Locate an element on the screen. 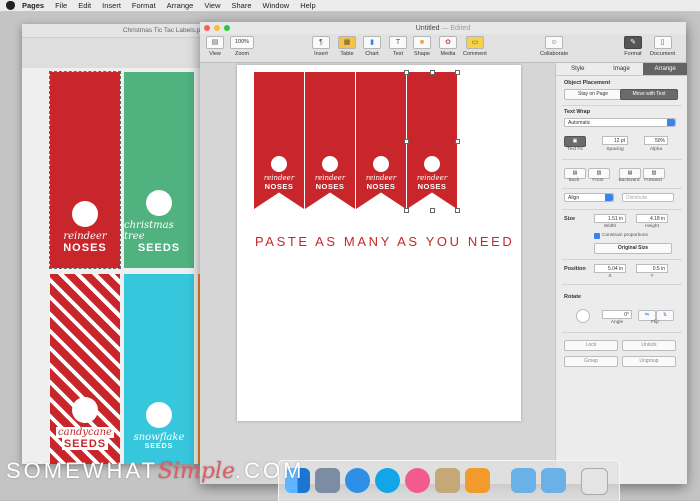  text-box-icon: T is located at coordinates (398, 42).